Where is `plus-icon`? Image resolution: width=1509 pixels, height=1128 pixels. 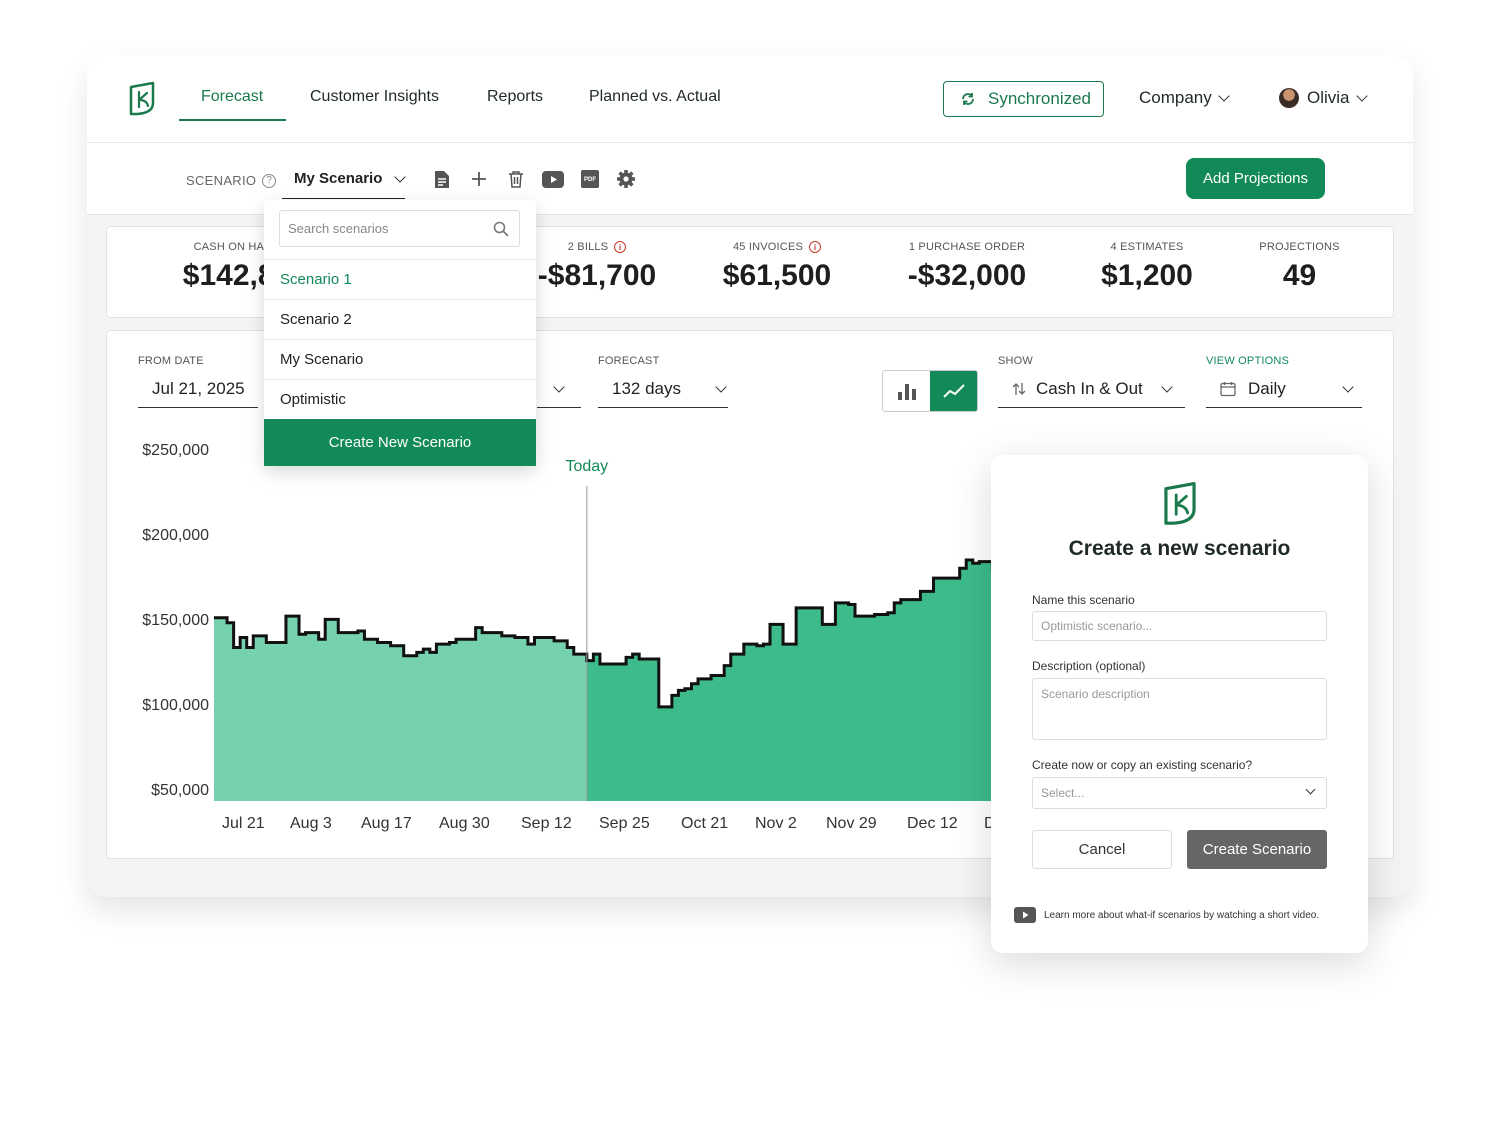 plus-icon is located at coordinates (479, 179).